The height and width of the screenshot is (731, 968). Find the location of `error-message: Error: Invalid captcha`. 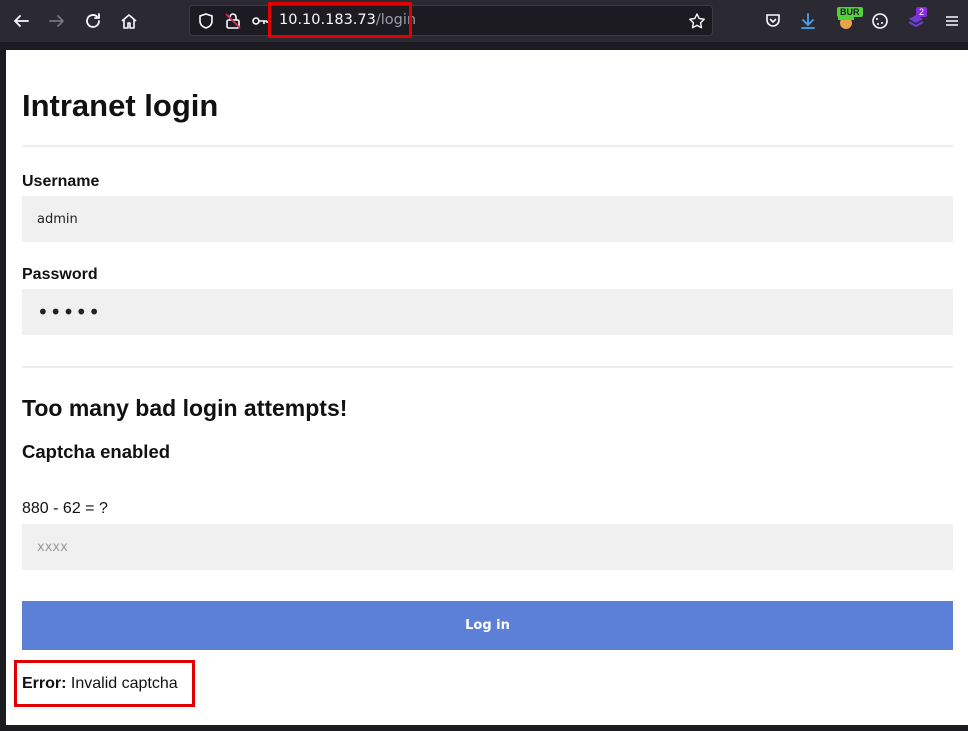

error-message: Error: Invalid captcha is located at coordinates (100, 684).